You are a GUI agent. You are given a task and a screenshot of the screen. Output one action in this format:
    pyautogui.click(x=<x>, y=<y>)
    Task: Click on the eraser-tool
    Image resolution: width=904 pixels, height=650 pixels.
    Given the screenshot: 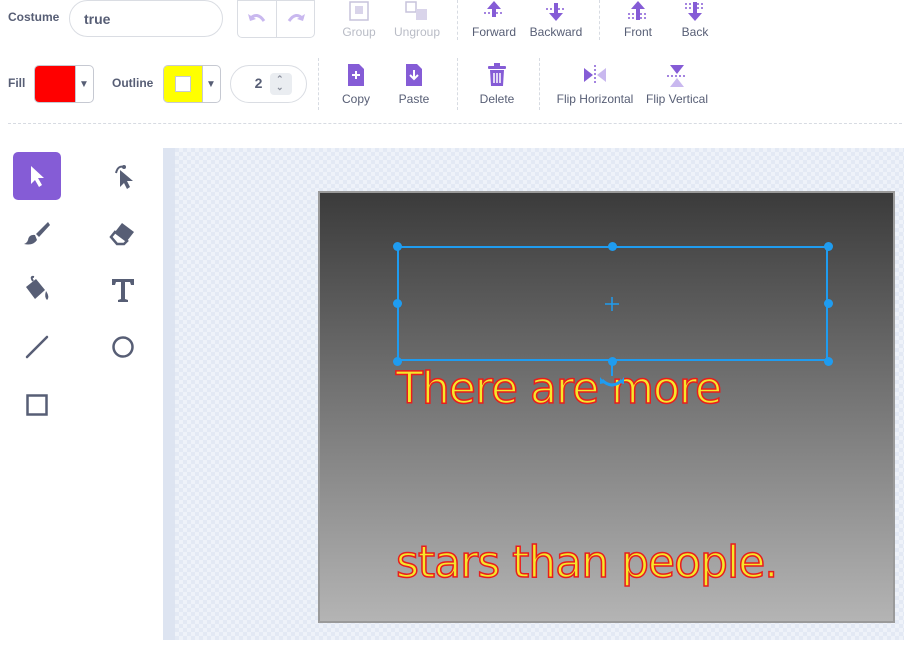 What is the action you would take?
    pyautogui.click(x=123, y=233)
    